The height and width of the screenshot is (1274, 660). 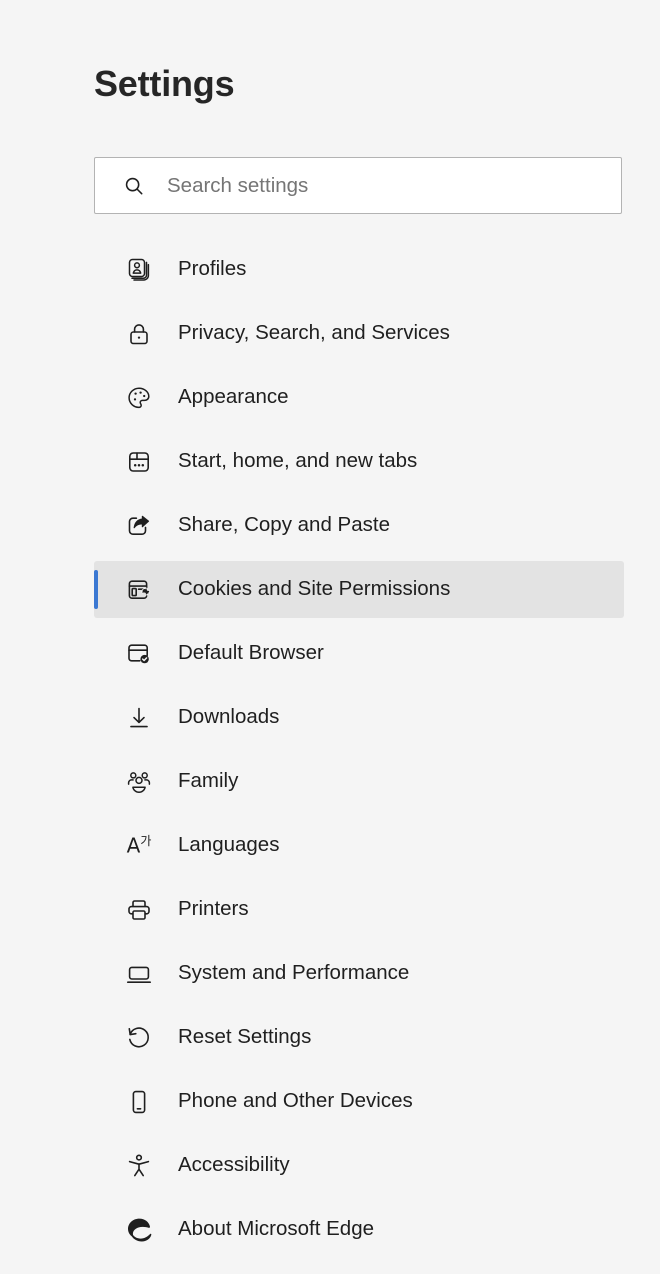 What do you see at coordinates (139, 654) in the screenshot?
I see `default-browser-icon` at bounding box center [139, 654].